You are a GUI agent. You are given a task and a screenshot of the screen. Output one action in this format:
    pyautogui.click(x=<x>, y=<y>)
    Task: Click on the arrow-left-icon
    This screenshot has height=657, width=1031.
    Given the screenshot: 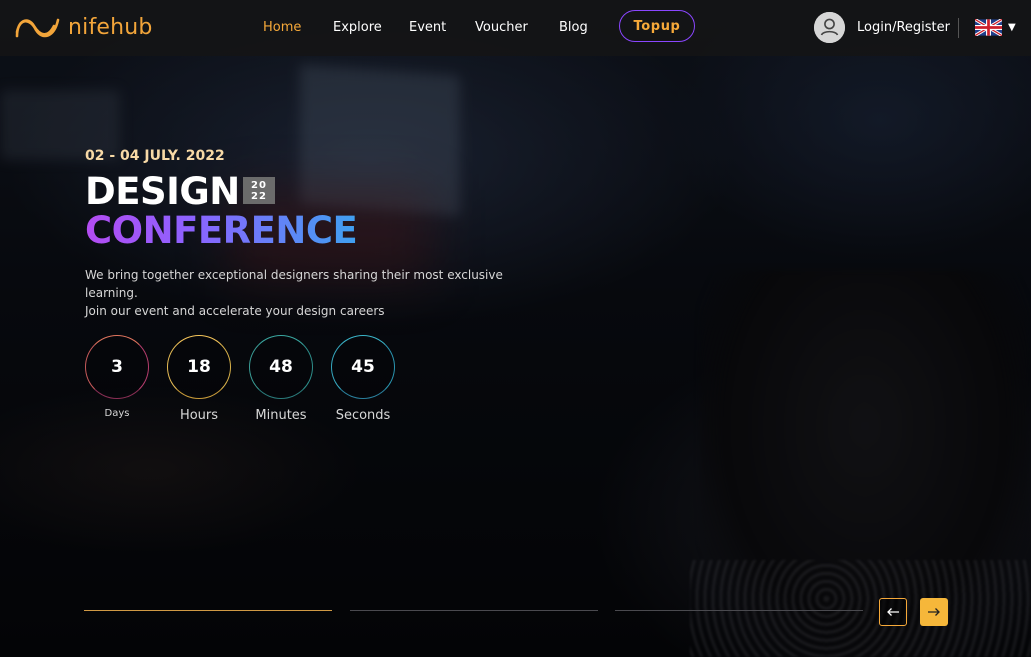 What is the action you would take?
    pyautogui.click(x=893, y=612)
    